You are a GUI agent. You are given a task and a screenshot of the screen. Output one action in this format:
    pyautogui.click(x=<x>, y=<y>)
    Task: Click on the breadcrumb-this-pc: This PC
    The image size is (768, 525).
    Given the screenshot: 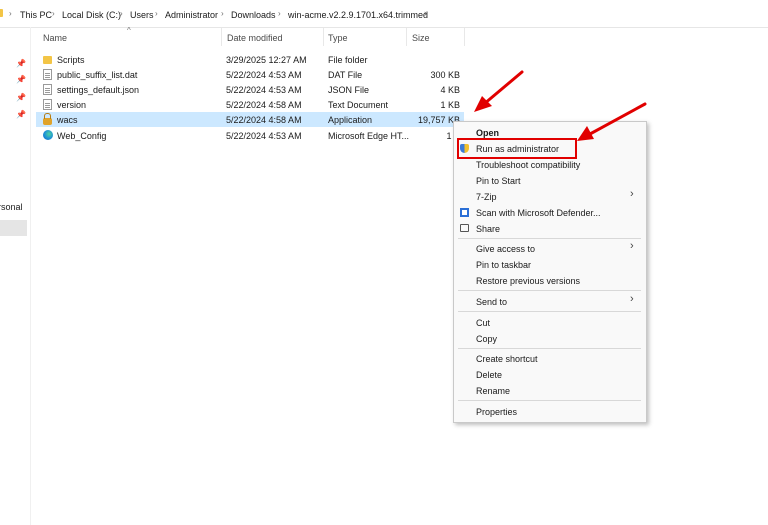 What is the action you would take?
    pyautogui.click(x=36, y=15)
    